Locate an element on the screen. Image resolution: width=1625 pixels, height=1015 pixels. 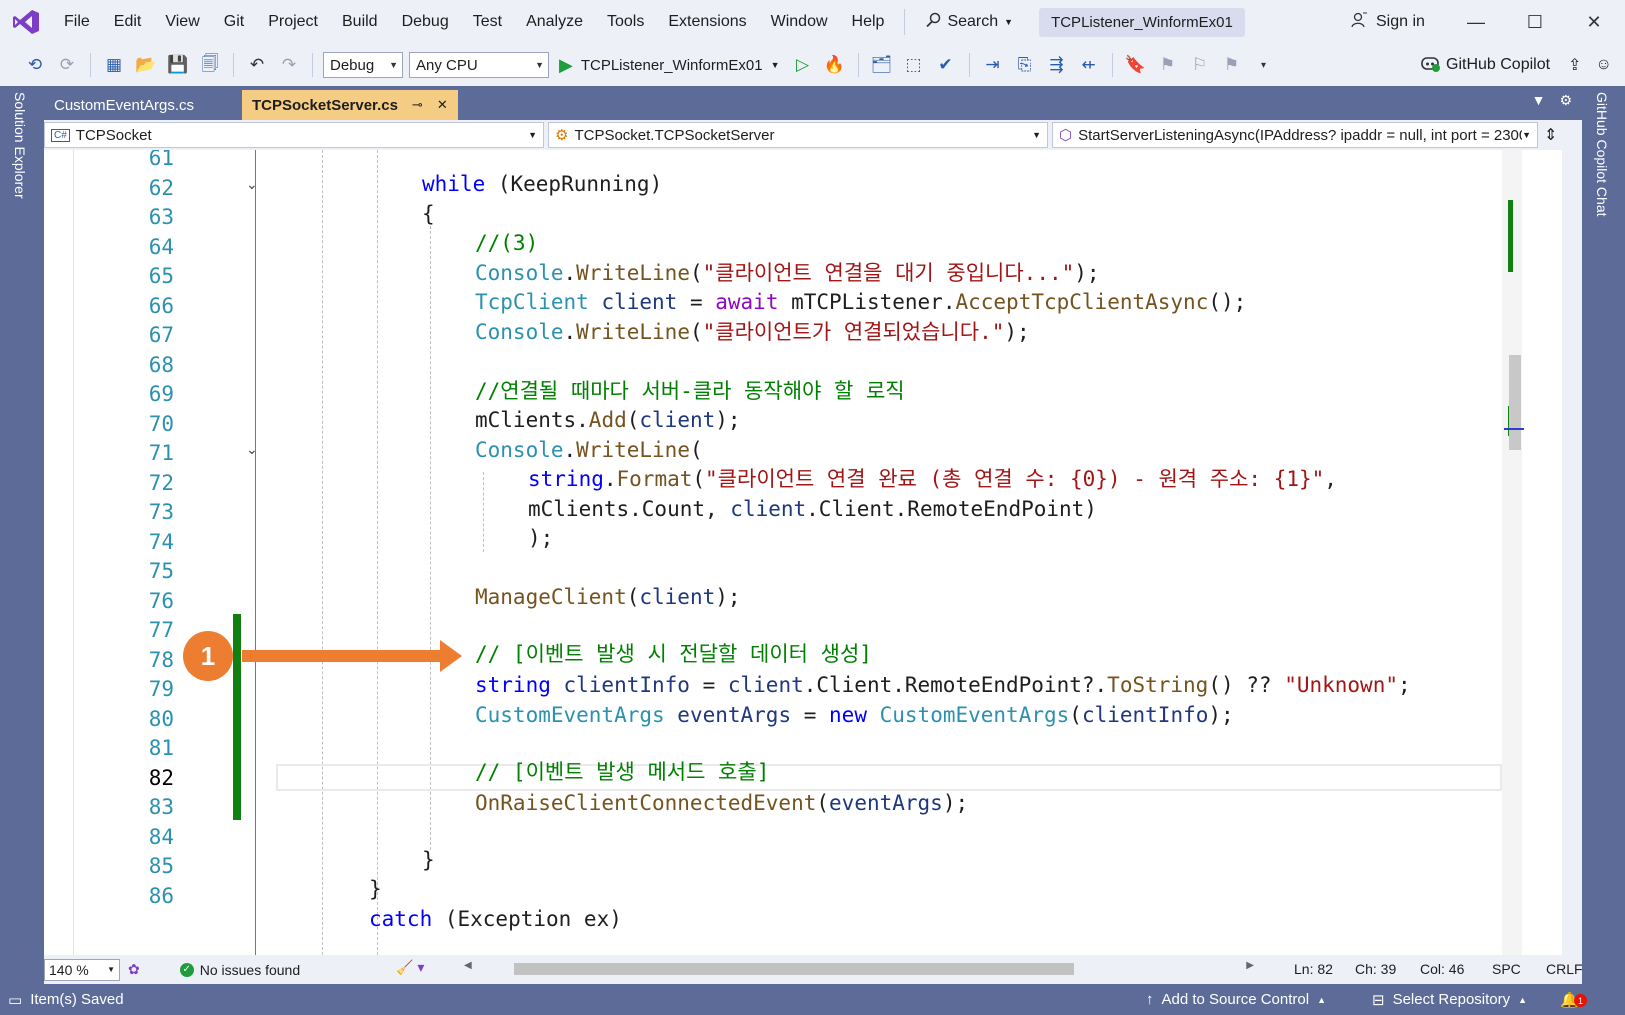
method-name: AcceptTcpClientAsync is located at coordinates (1082, 302).